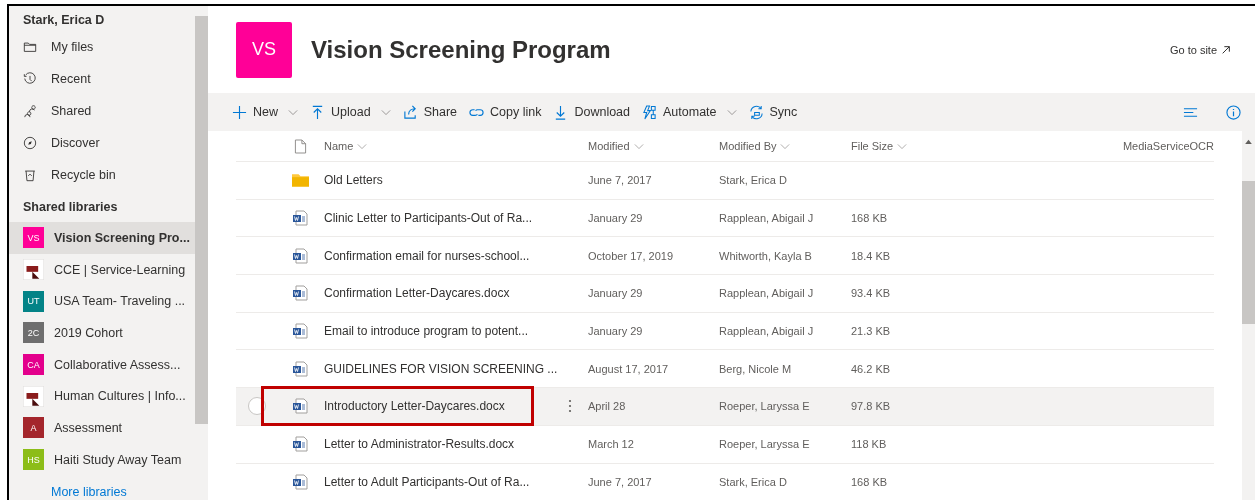 The image size is (1255, 500). I want to click on file-row: Email to introduce program to potent... January 29 Rapplean, Abigail J 21.3 KB, so click(725, 331).